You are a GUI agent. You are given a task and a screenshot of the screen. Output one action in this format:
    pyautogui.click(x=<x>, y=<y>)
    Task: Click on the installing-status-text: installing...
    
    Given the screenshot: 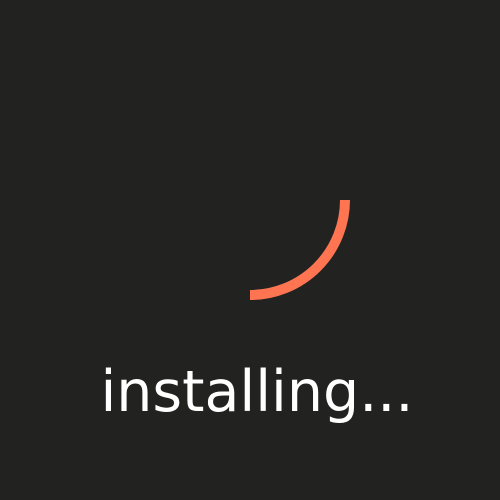 What is the action you would take?
    pyautogui.click(x=257, y=392)
    